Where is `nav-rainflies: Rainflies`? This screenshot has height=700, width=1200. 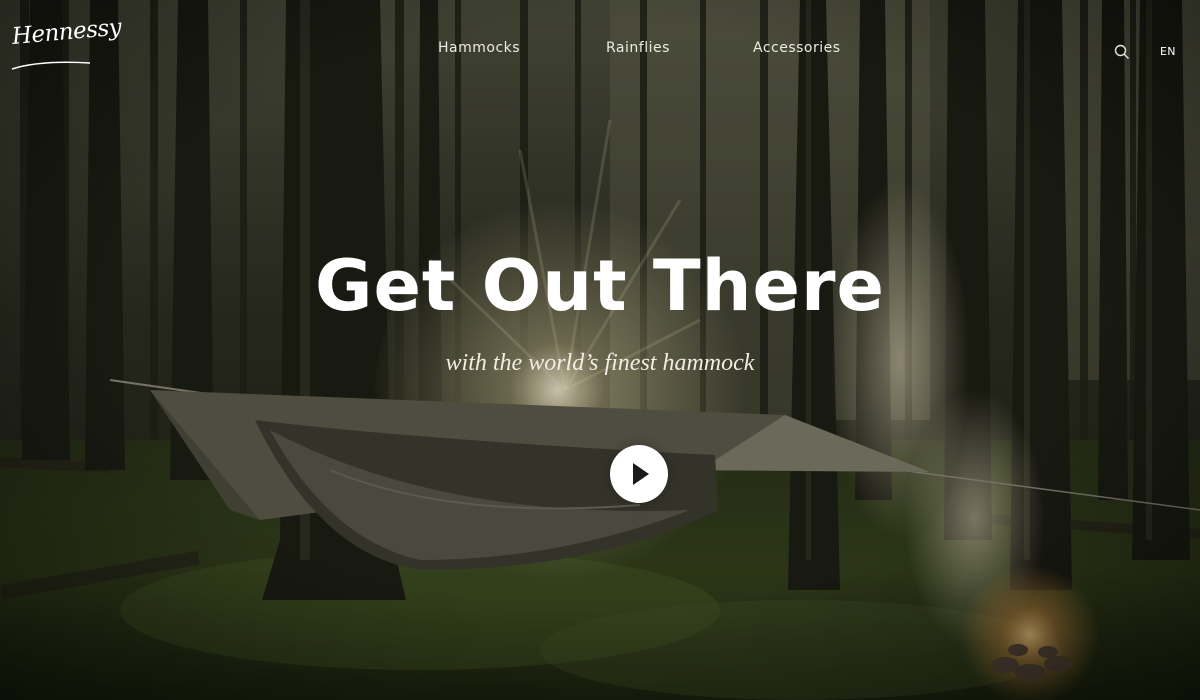
nav-rainflies: Rainflies is located at coordinates (638, 48).